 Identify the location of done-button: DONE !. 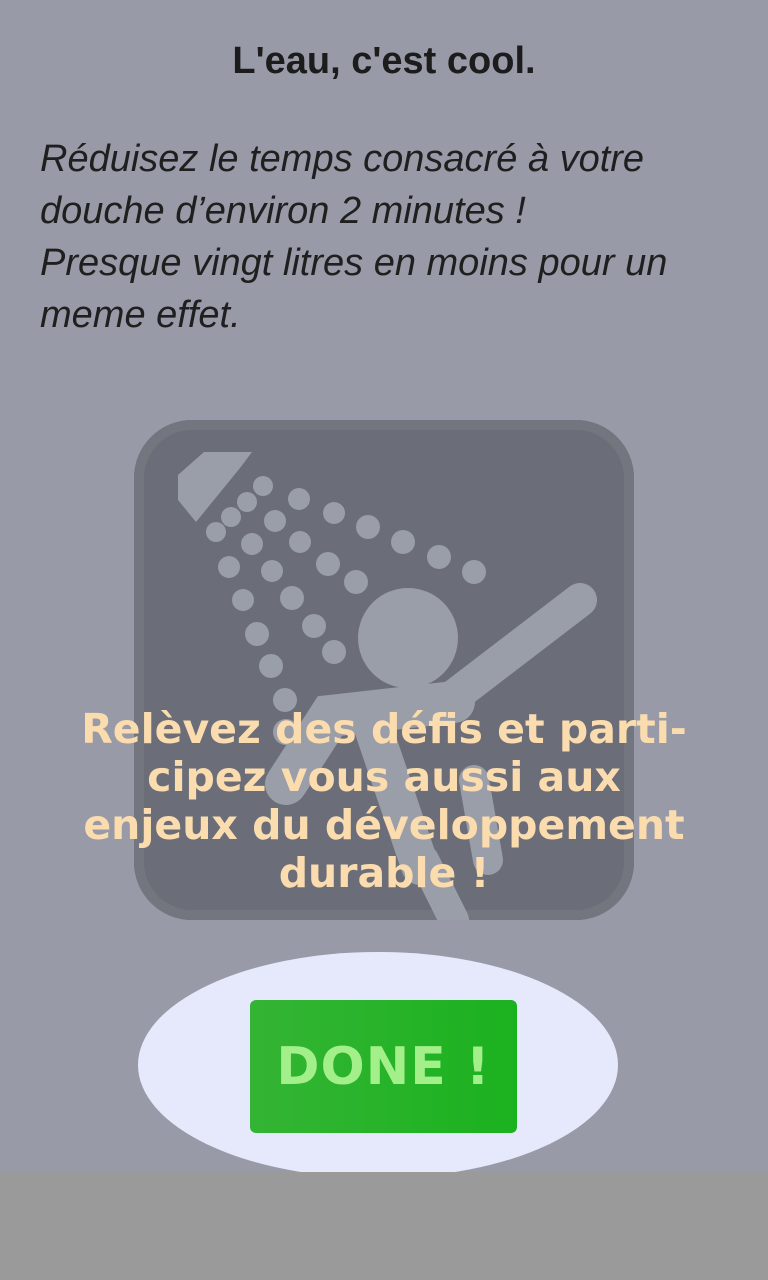
(383, 1066).